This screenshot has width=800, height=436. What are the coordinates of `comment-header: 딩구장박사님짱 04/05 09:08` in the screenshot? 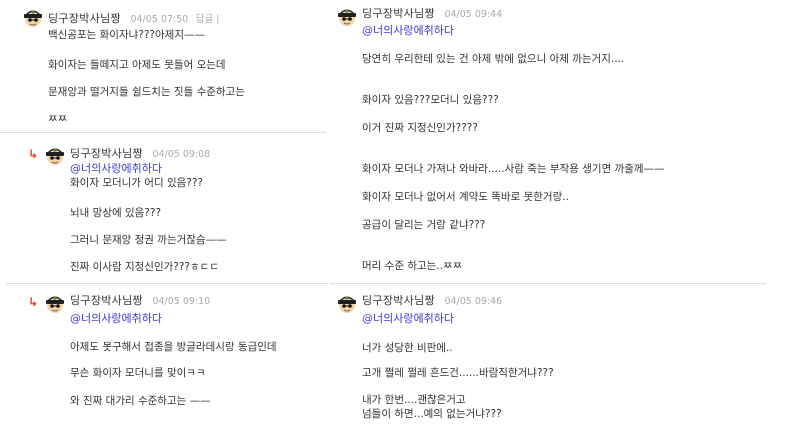 It's located at (140, 154).